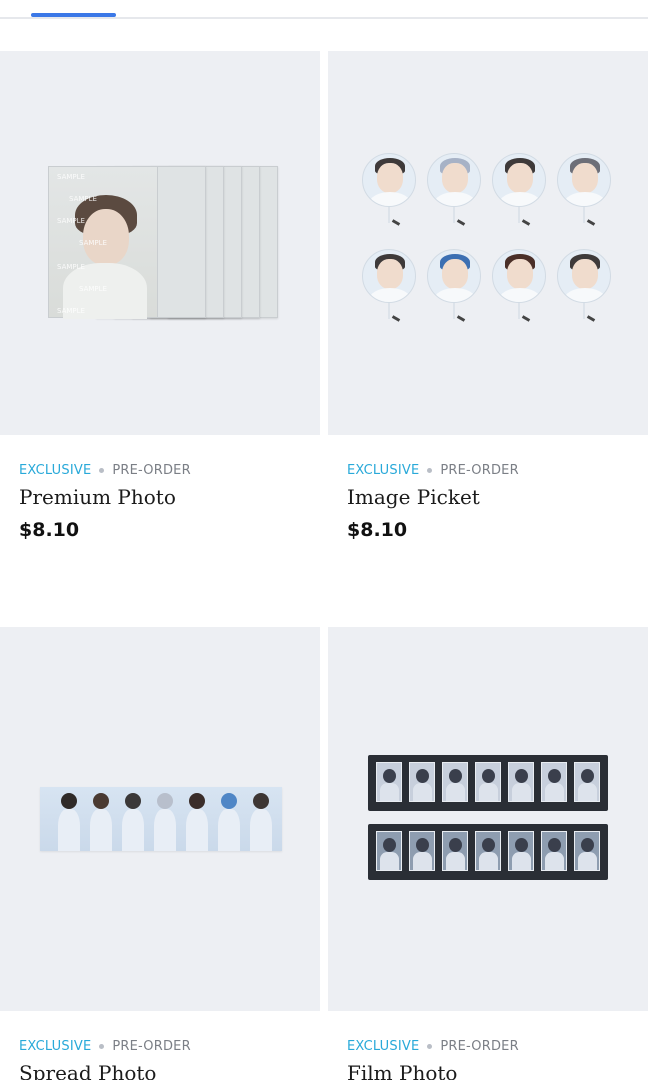 The image size is (648, 1080). I want to click on product-title: Image Picket, so click(413, 497).